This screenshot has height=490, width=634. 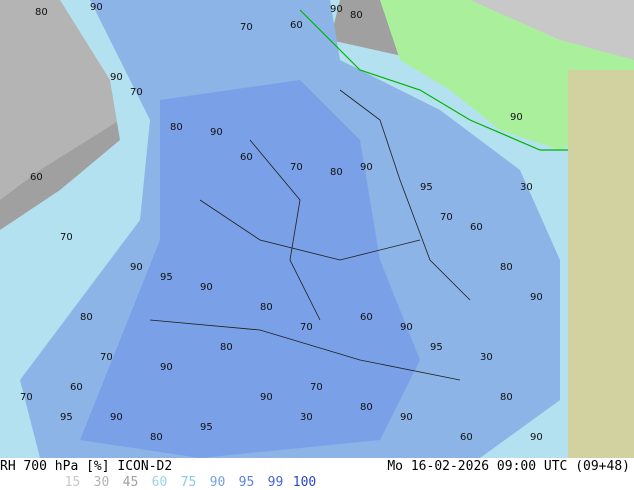 I want to click on legend-item-45: 45, so click(x=130, y=482).